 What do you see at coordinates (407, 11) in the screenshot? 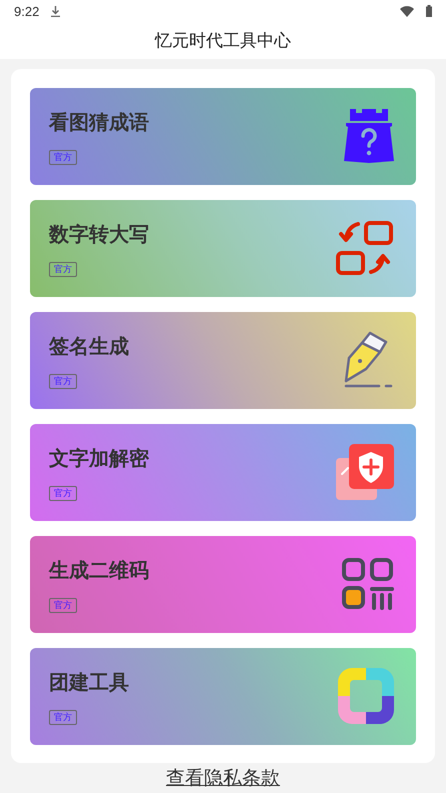
I see `wifi-icon` at bounding box center [407, 11].